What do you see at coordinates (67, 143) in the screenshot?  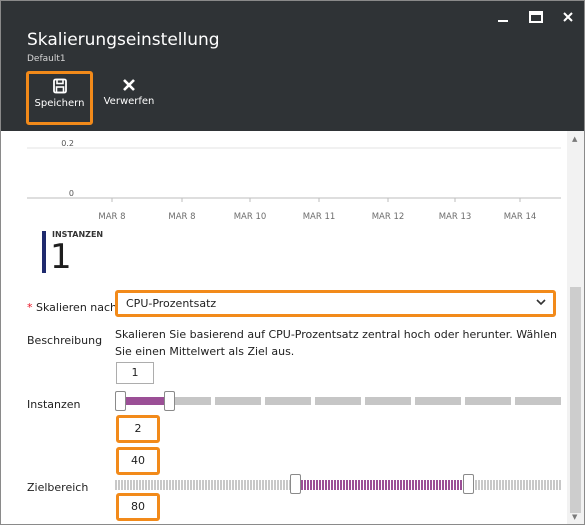 I see `chart-y-tick-label: 0.2` at bounding box center [67, 143].